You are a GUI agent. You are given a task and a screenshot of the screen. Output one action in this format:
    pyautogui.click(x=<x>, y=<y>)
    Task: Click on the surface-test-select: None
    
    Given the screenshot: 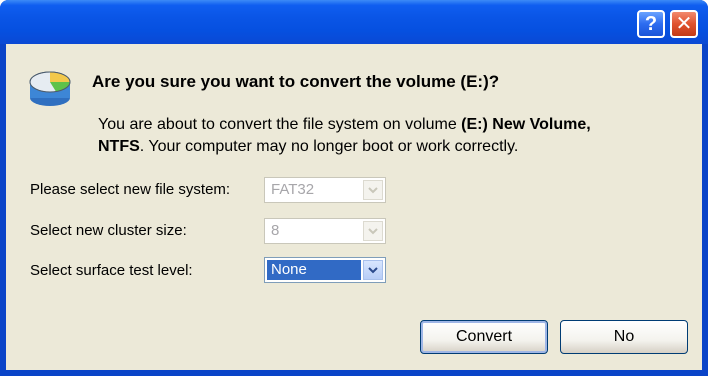 What is the action you would take?
    pyautogui.click(x=325, y=270)
    